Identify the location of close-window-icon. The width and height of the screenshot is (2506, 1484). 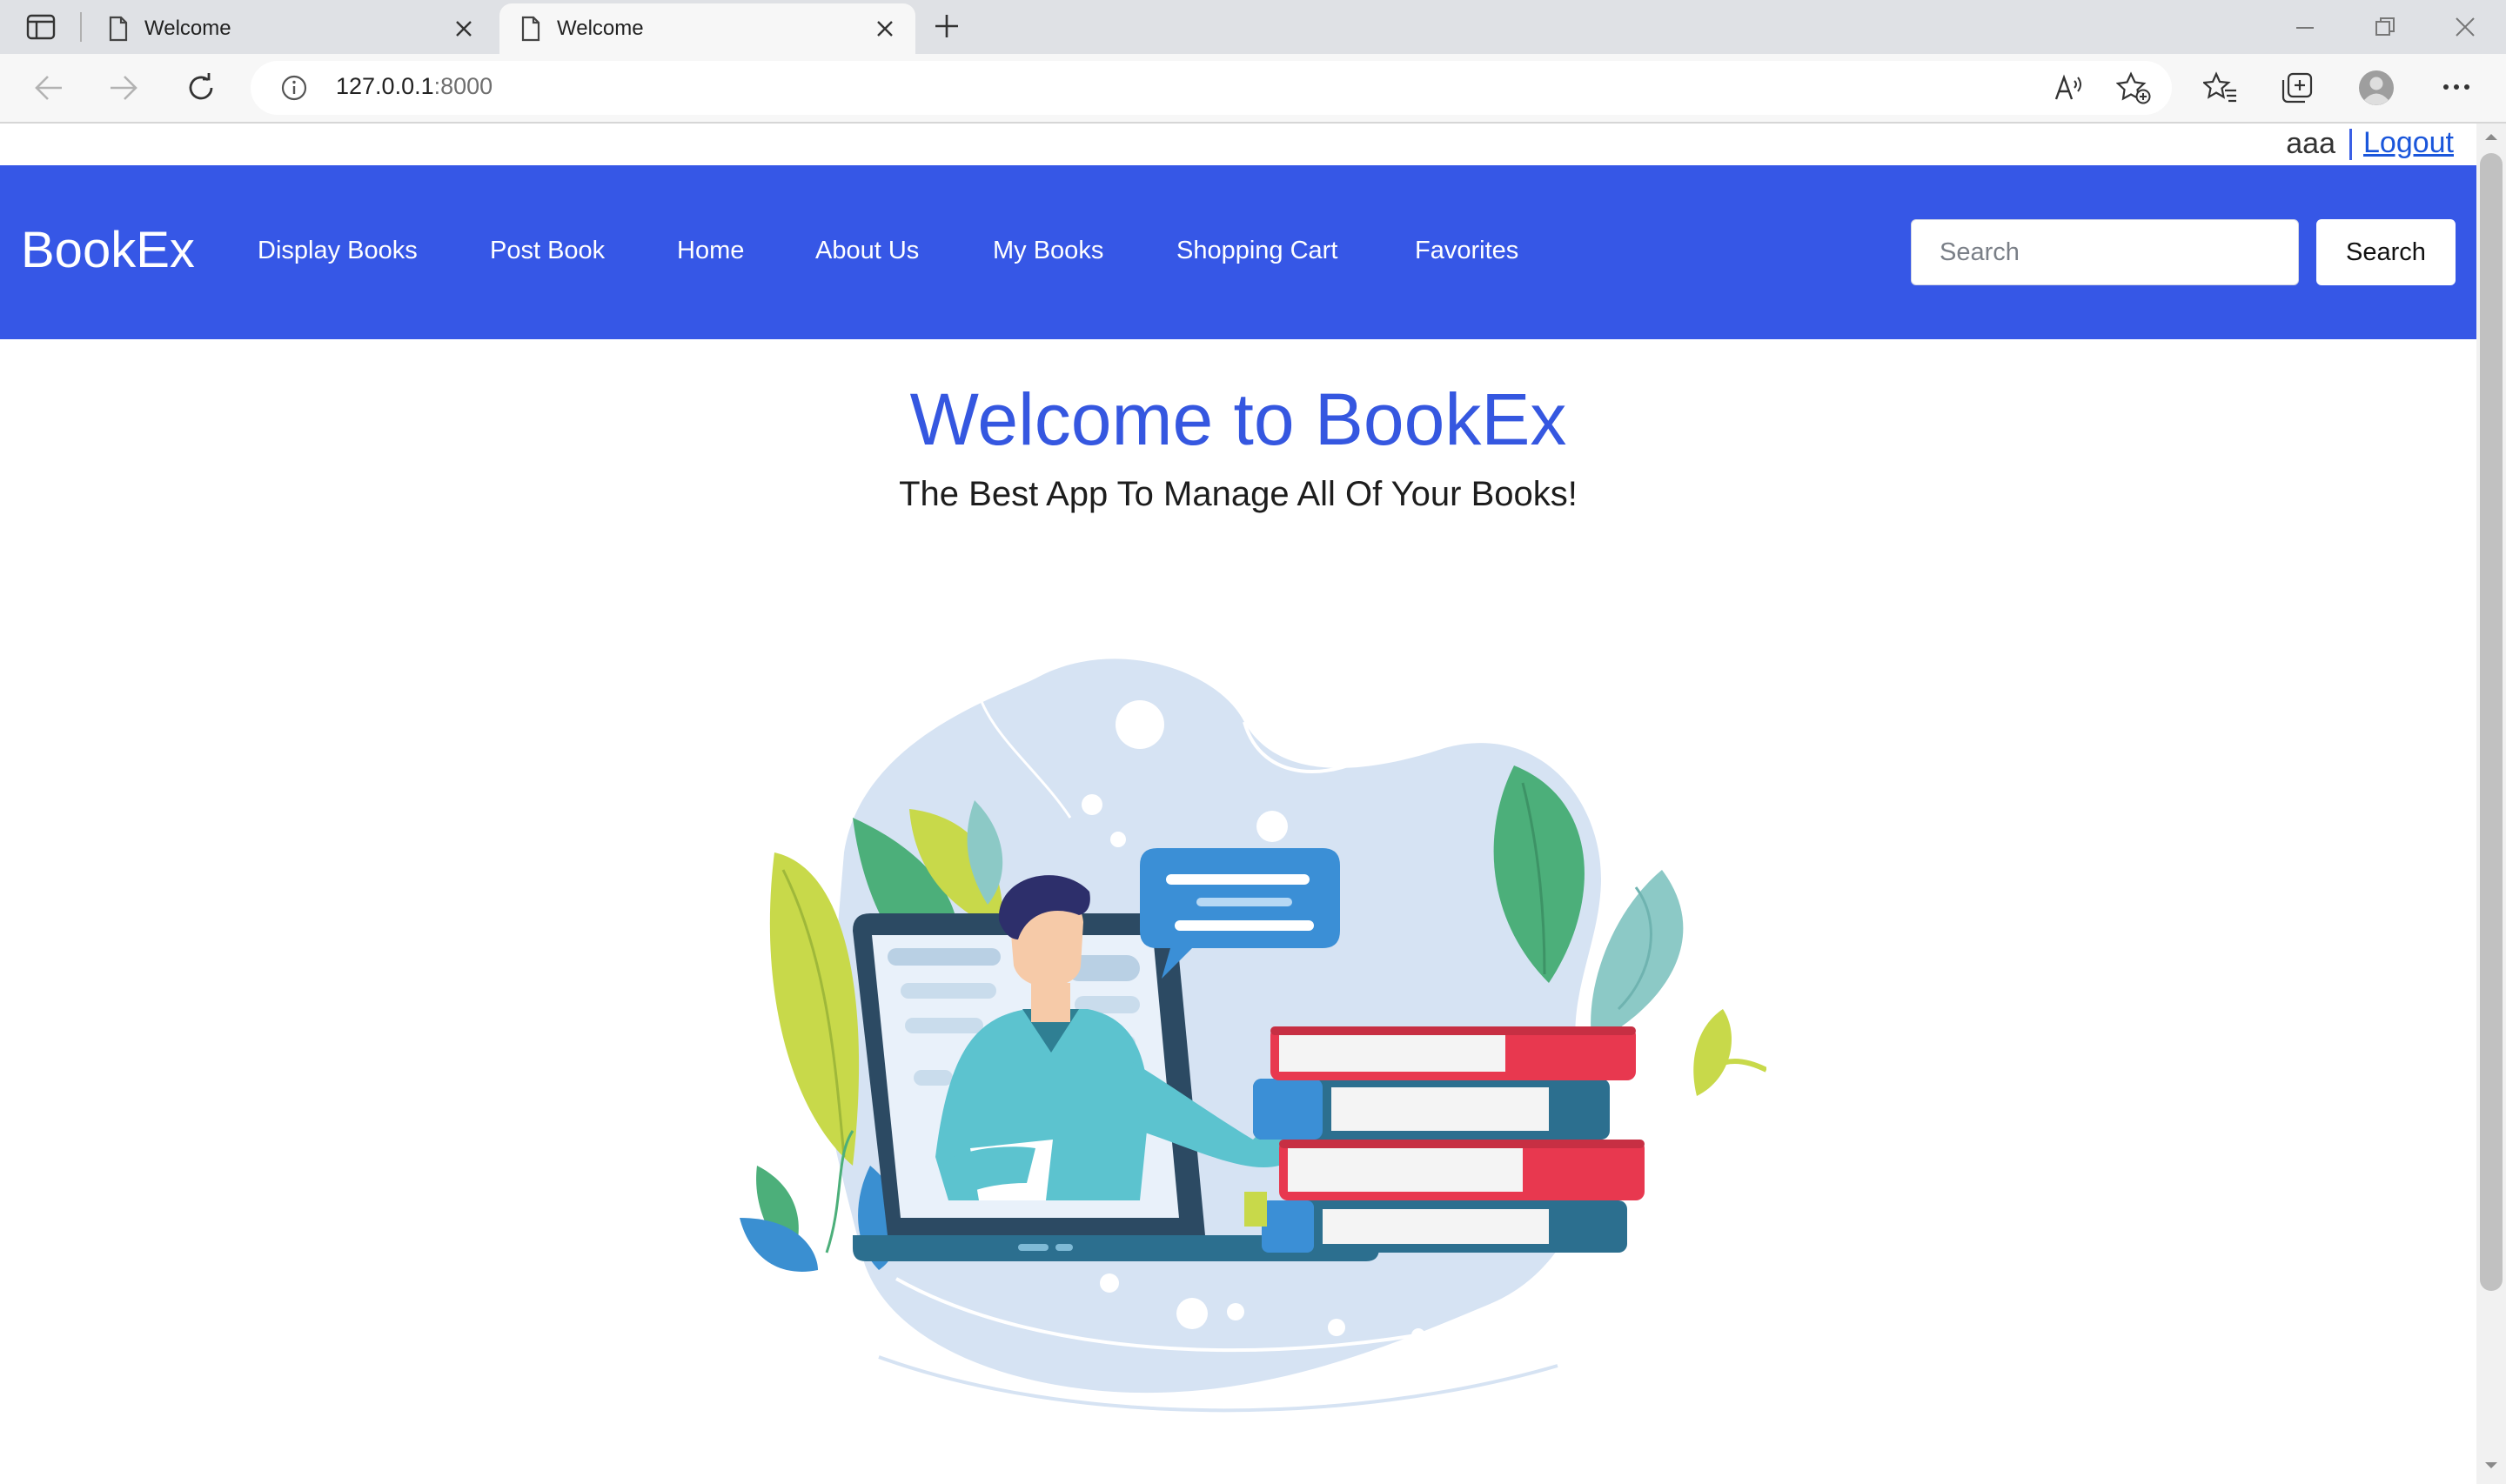
(2465, 27).